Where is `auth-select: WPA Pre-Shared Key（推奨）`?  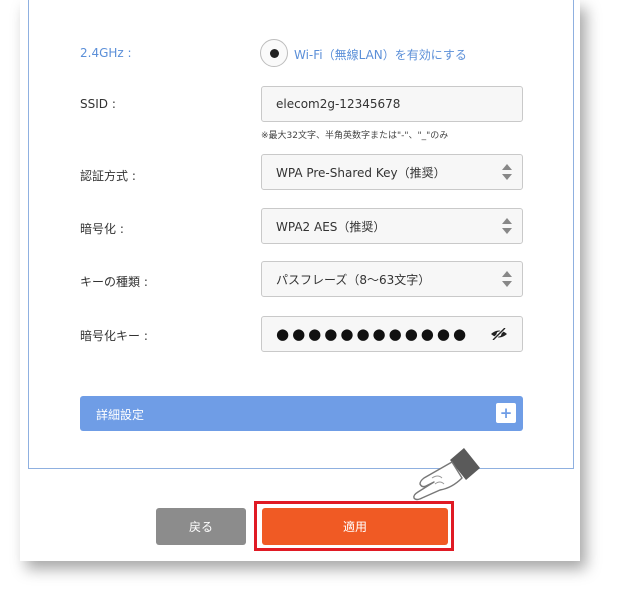 auth-select: WPA Pre-Shared Key（推奨） is located at coordinates (392, 172).